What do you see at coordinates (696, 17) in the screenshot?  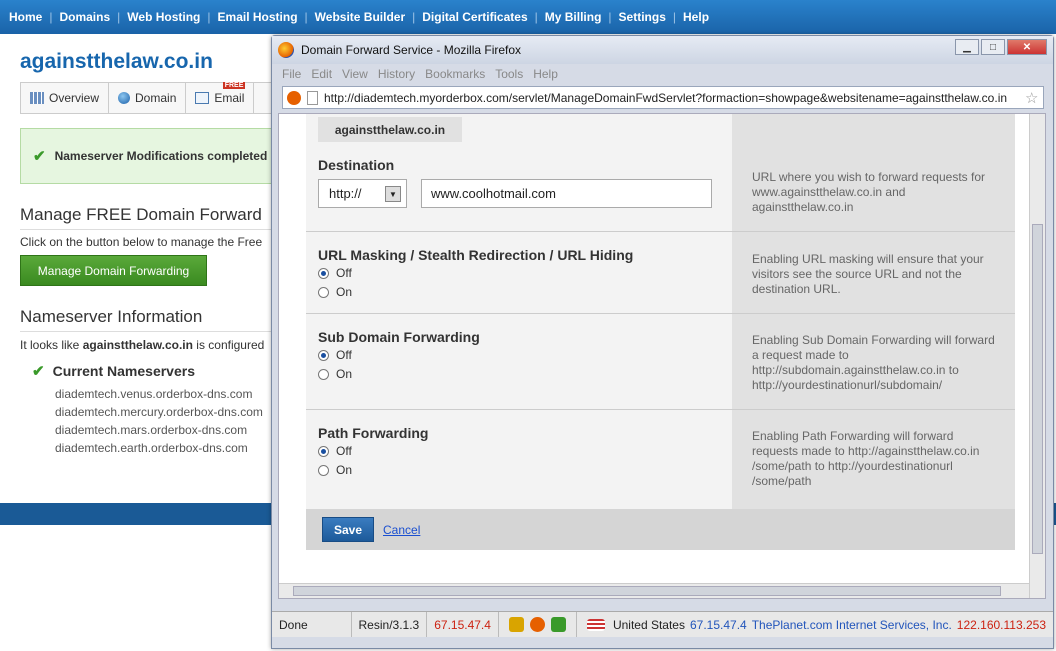 I see `nav-help: Help` at bounding box center [696, 17].